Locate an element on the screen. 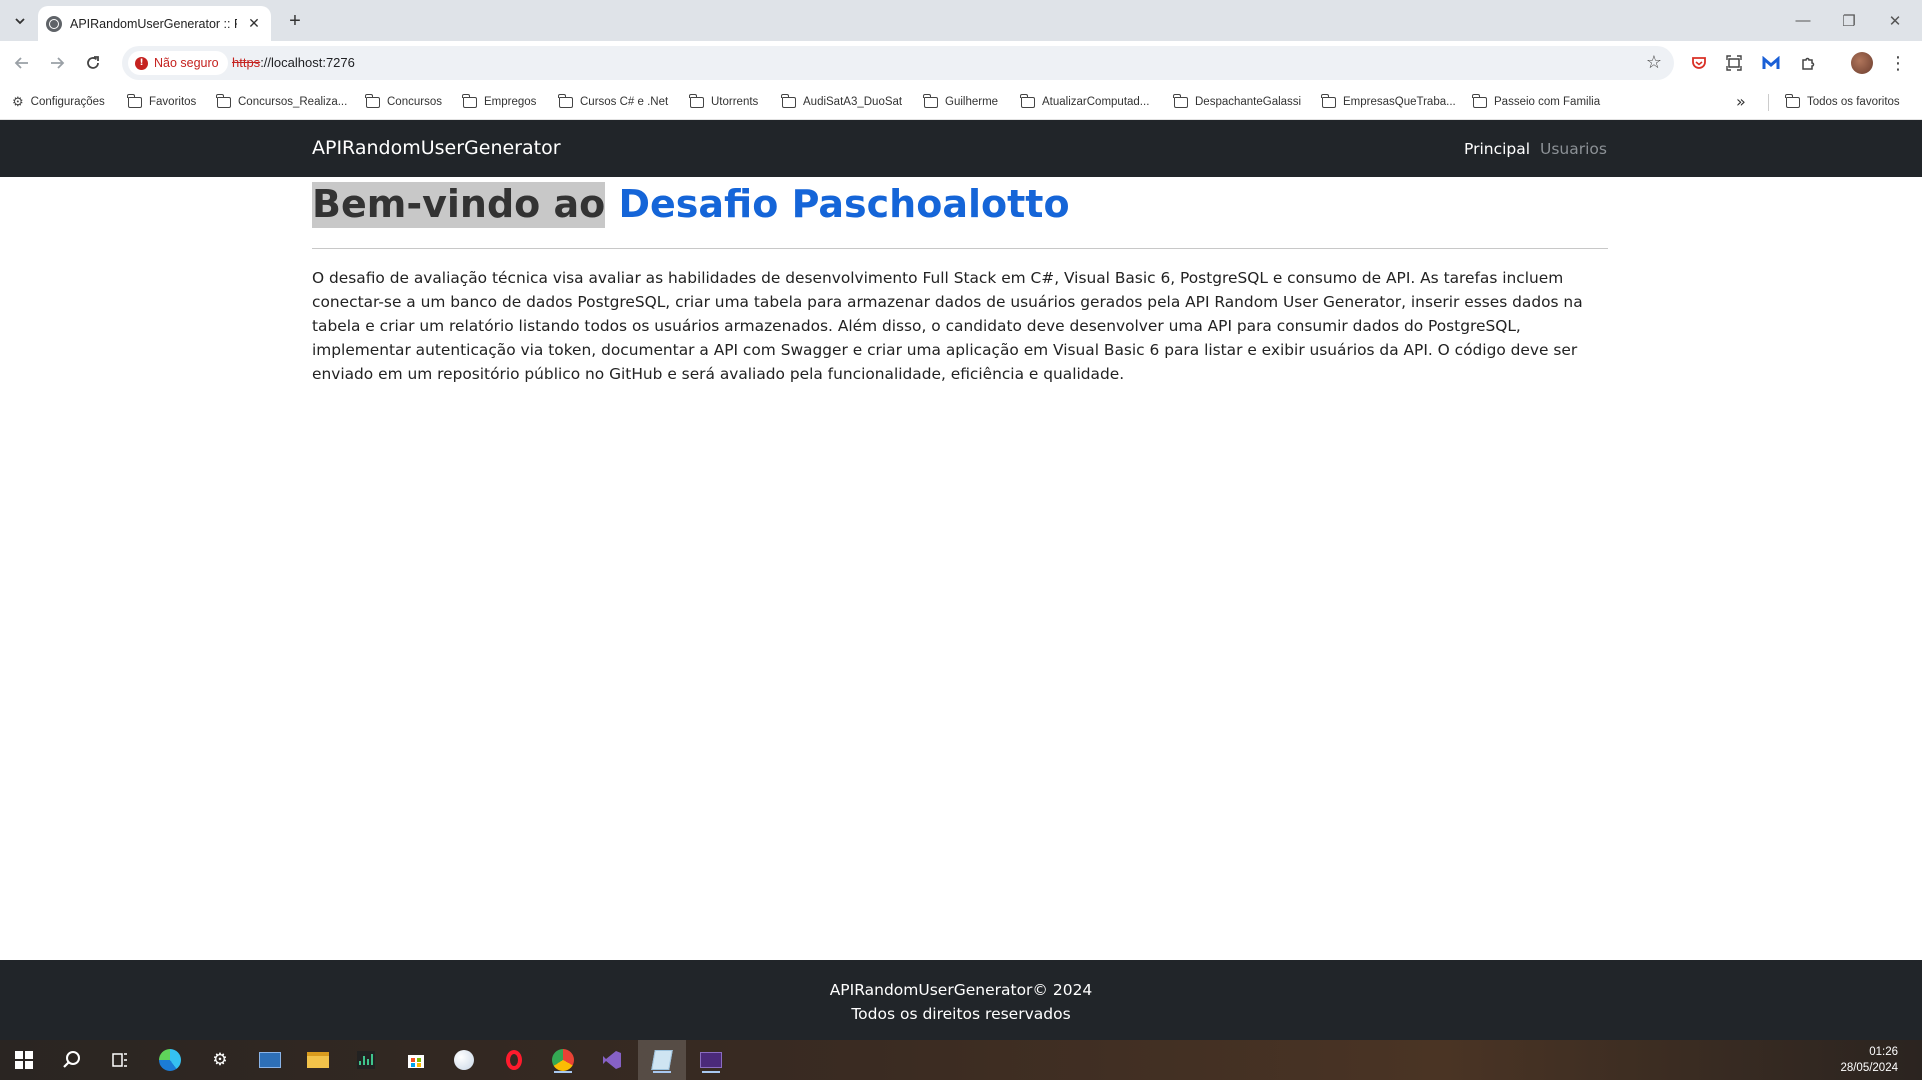 This screenshot has height=1080, width=1922. footer-copyright: APIRandomUserGenerator© 2024 is located at coordinates (961, 990).